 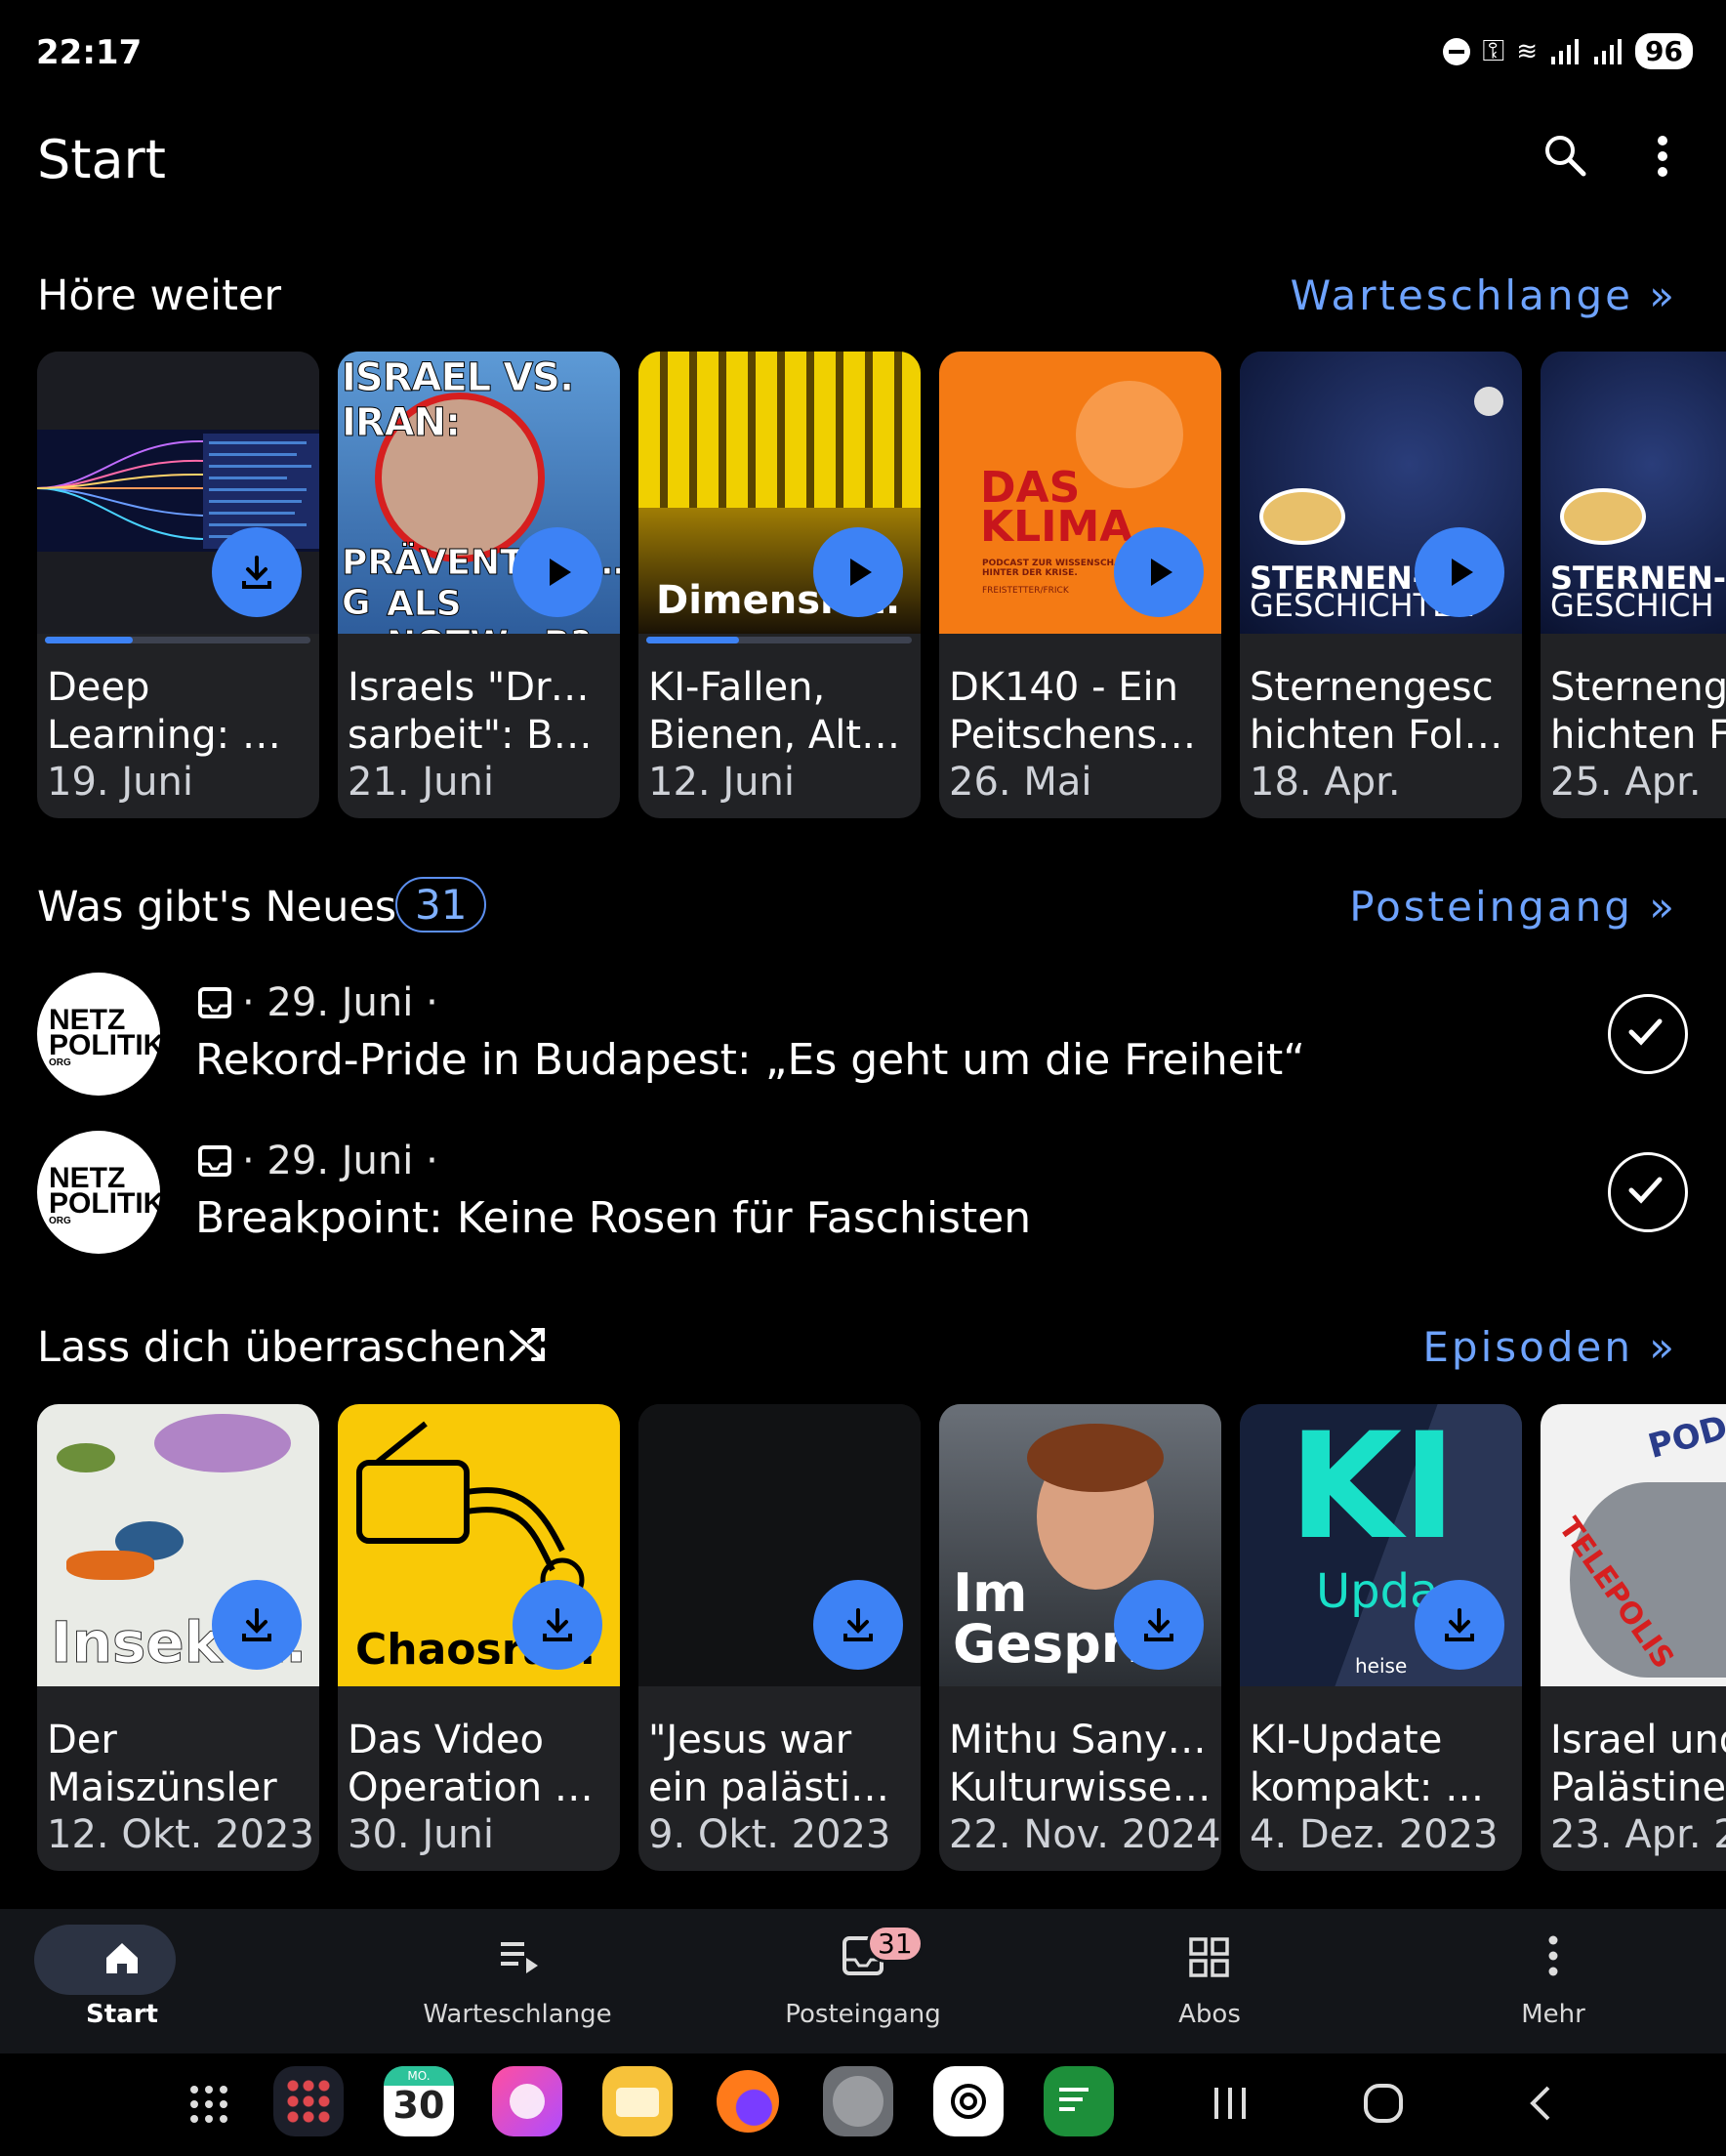 I want to click on battery-indicator: 96, so click(x=1664, y=51).